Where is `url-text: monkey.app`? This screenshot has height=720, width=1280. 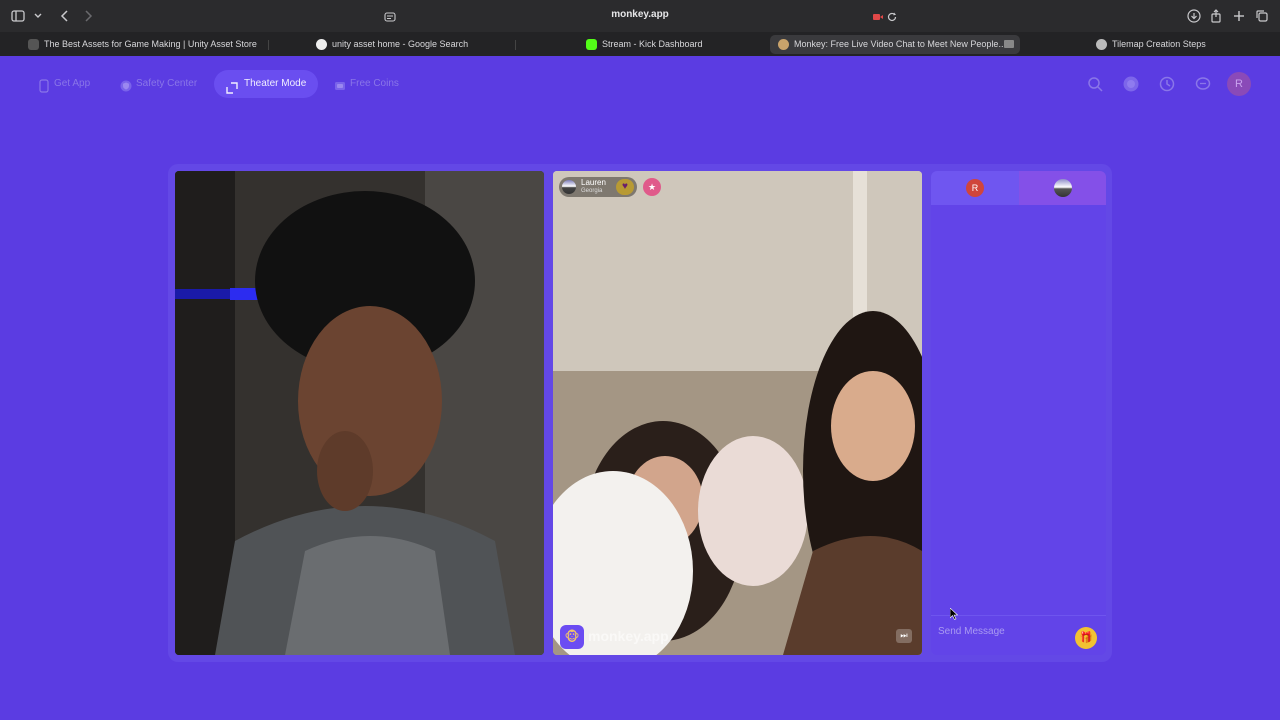
url-text: monkey.app is located at coordinates (640, 14).